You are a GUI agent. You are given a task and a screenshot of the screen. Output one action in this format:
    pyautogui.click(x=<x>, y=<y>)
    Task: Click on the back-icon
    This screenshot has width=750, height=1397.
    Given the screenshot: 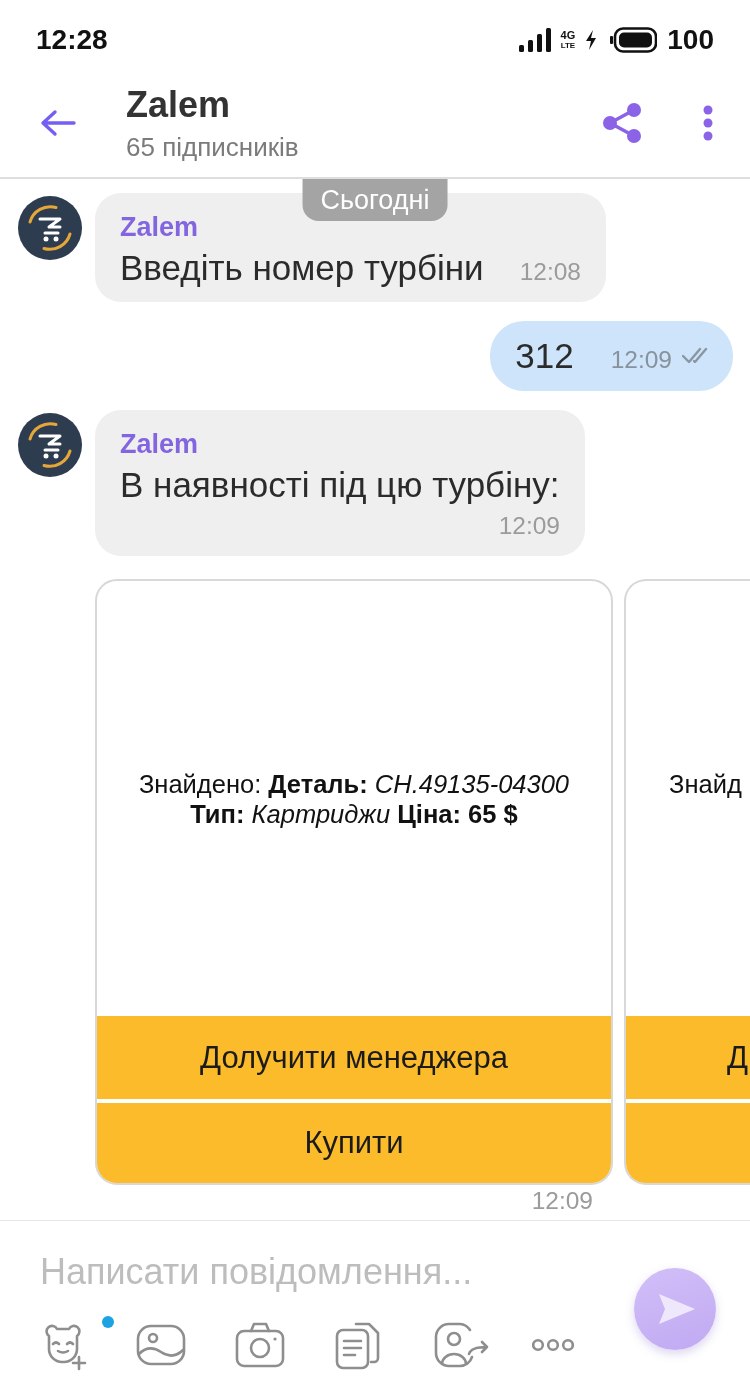 What is the action you would take?
    pyautogui.click(x=58, y=123)
    